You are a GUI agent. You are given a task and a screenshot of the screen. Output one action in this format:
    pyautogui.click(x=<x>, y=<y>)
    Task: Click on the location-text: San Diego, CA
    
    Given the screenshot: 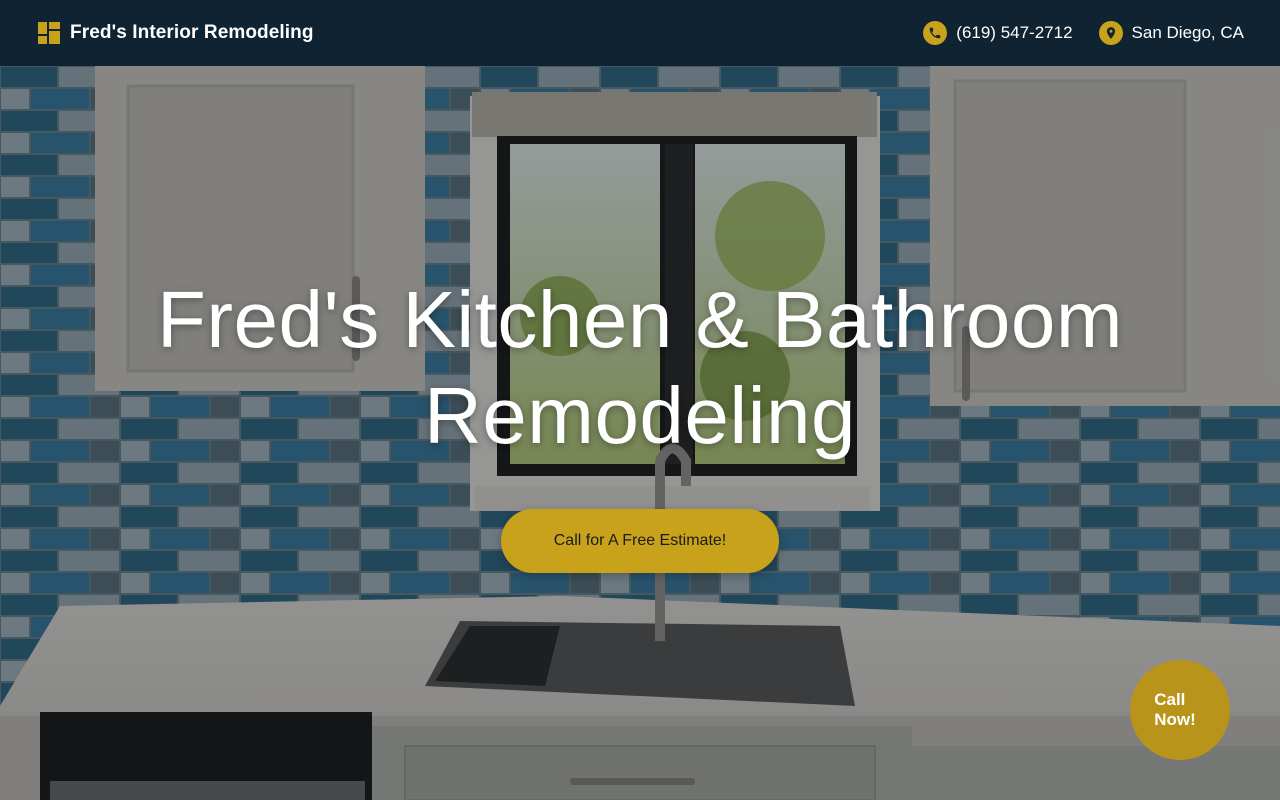 What is the action you would take?
    pyautogui.click(x=1187, y=32)
    